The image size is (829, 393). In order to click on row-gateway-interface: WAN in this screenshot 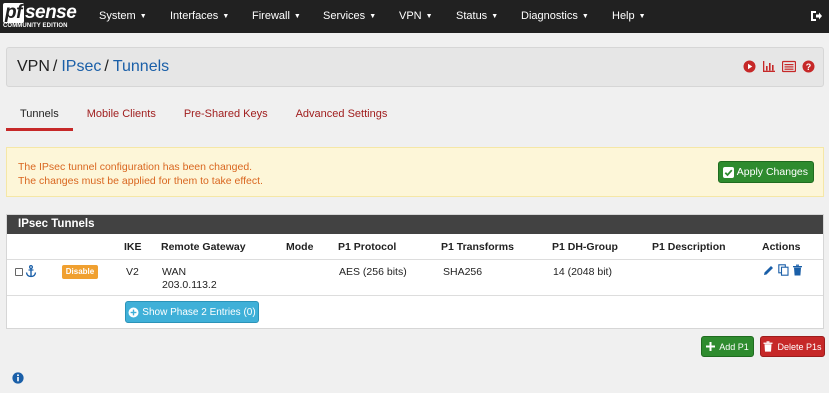, I will do `click(174, 272)`.